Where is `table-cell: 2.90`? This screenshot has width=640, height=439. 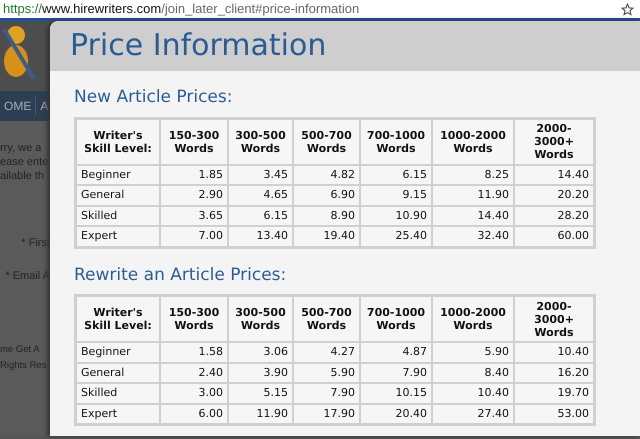 table-cell: 2.90 is located at coordinates (194, 195).